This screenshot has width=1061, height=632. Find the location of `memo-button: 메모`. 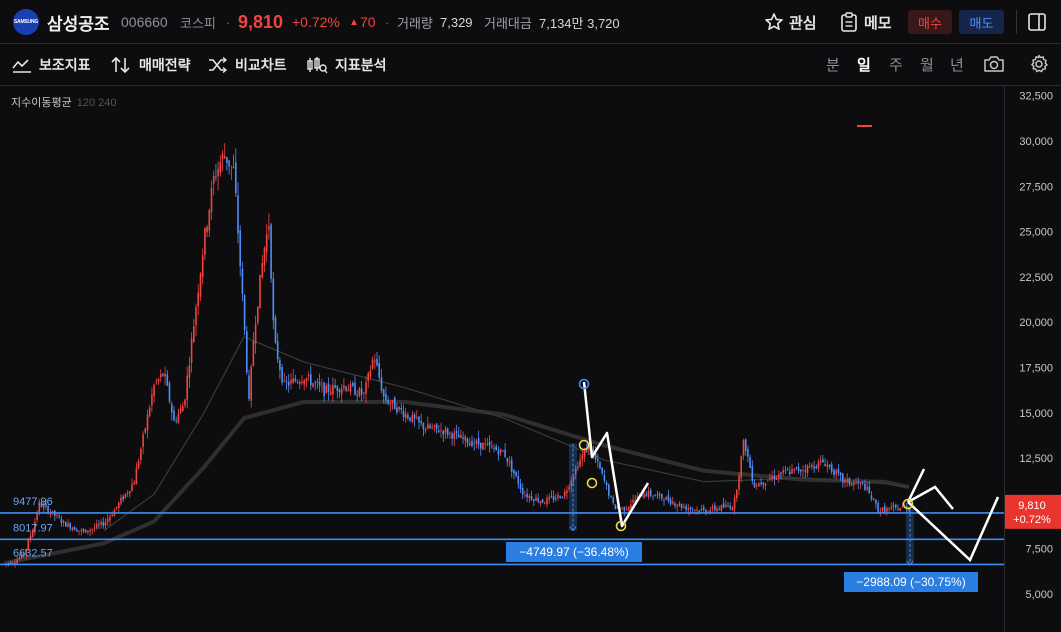

memo-button: 메모 is located at coordinates (866, 22).